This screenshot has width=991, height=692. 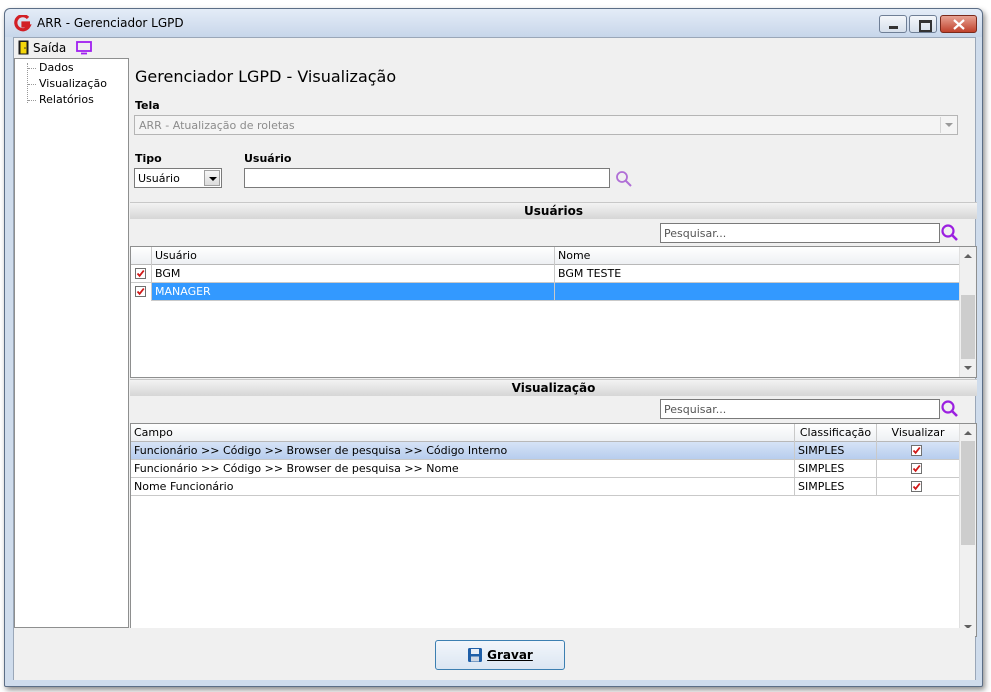 What do you see at coordinates (836, 433) in the screenshot?
I see `column-header-classificacao: Classificação` at bounding box center [836, 433].